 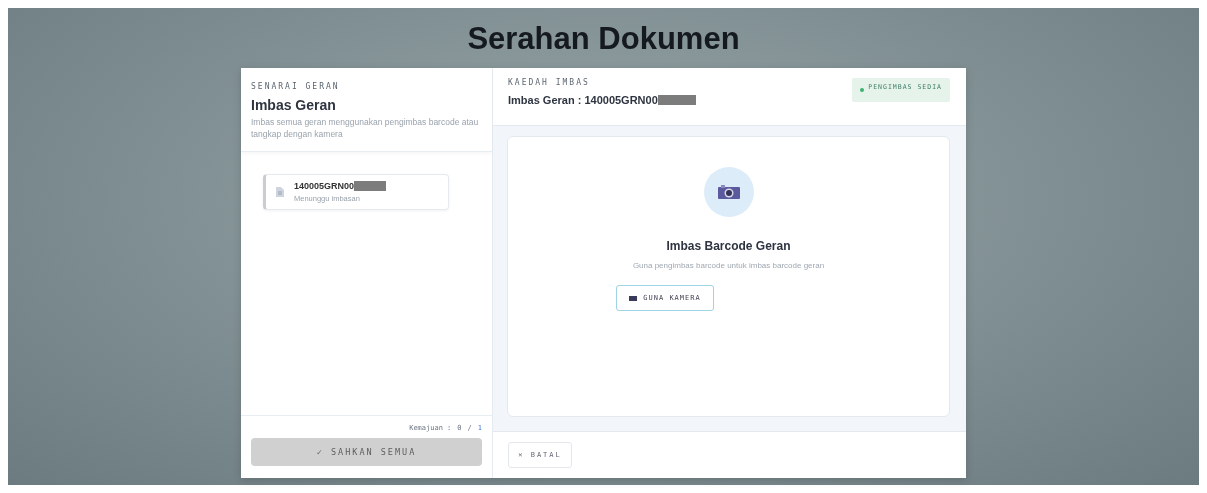 What do you see at coordinates (603, 39) in the screenshot?
I see `page-title: Serahan Dokumen` at bounding box center [603, 39].